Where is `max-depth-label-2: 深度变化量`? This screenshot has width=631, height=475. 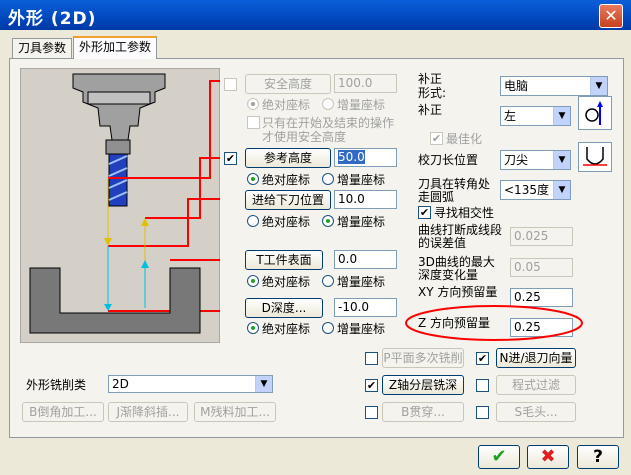 max-depth-label-2: 深度变化量 is located at coordinates (448, 275).